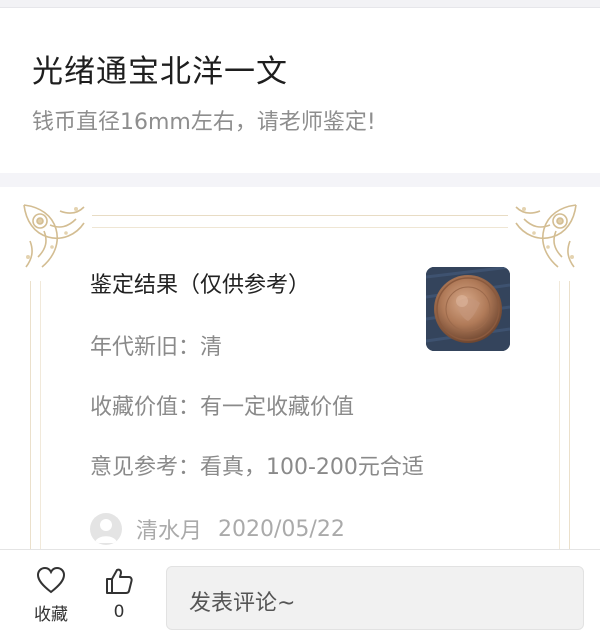  I want to click on coin-photo, so click(468, 309).